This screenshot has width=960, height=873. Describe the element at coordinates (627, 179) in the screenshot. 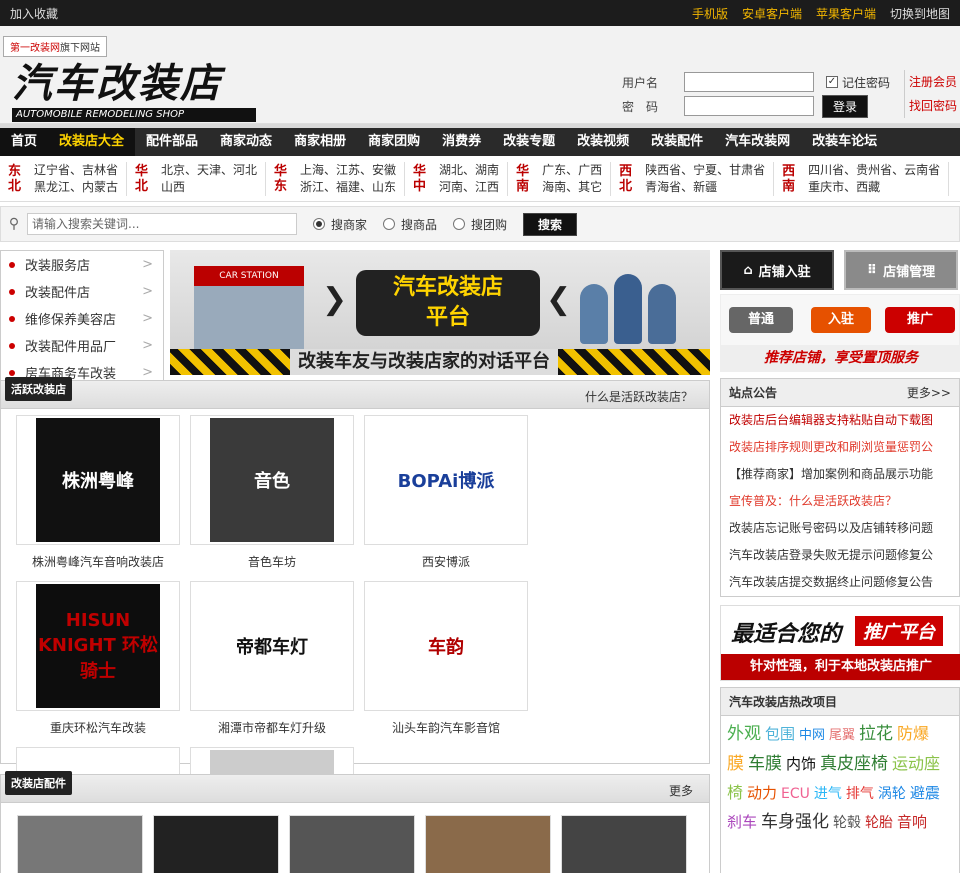

I see `region-name: 西北` at that location.